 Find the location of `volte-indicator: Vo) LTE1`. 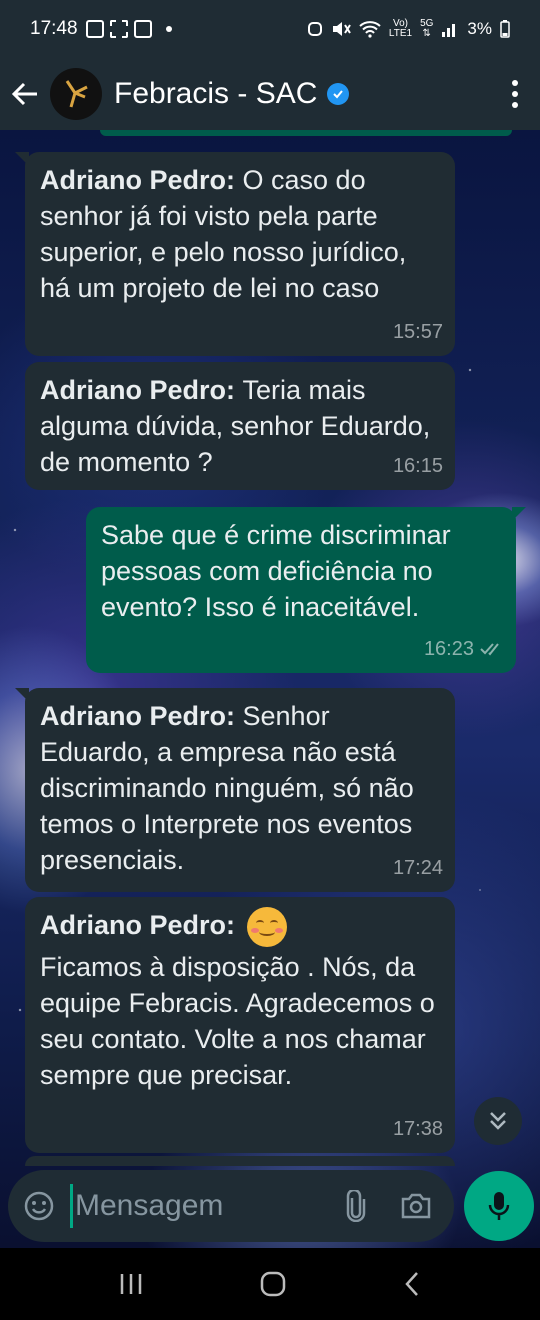

volte-indicator: Vo) LTE1 is located at coordinates (400, 28).